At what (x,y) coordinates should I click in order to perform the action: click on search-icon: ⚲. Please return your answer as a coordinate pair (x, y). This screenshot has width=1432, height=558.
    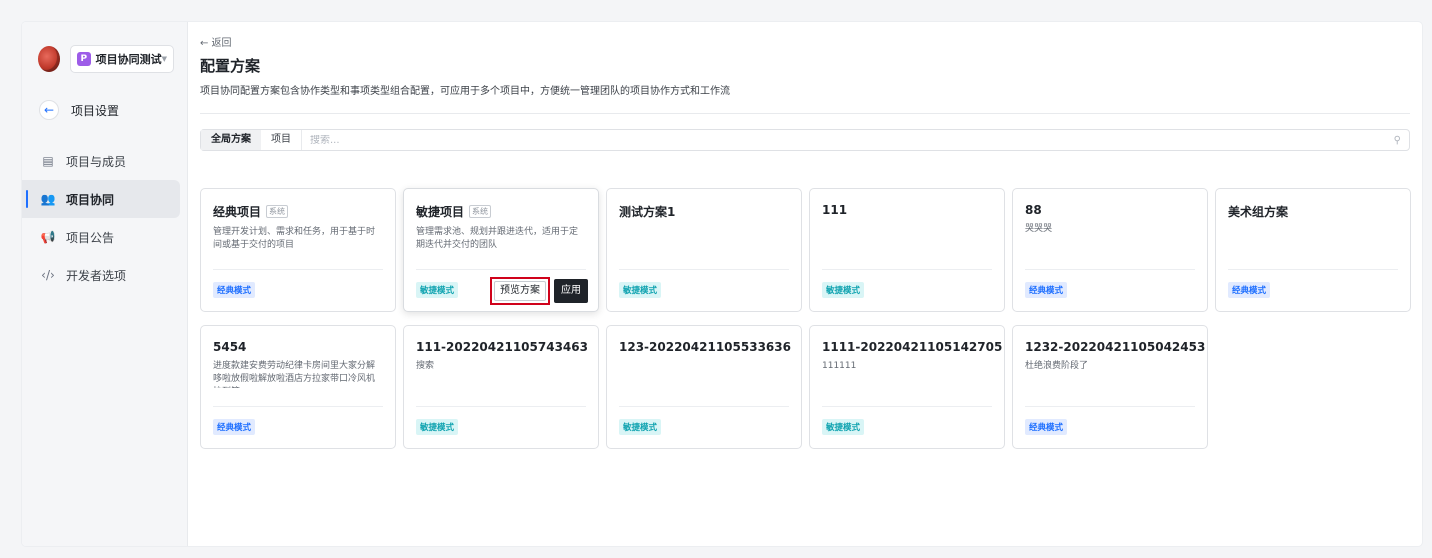
    Looking at the image, I should click on (1397, 140).